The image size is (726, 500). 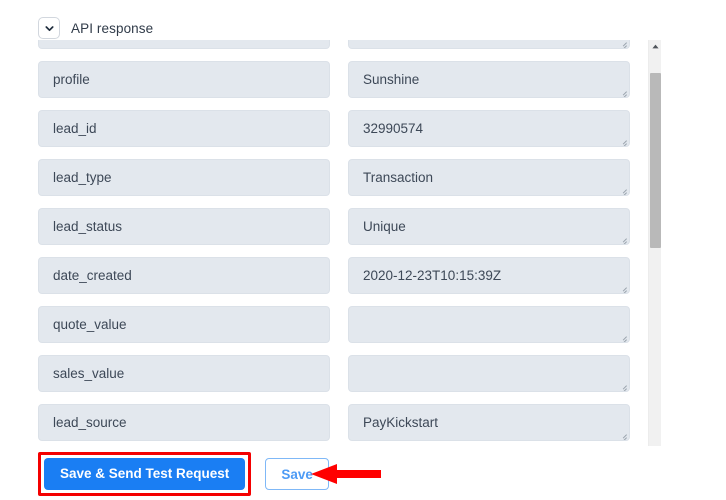 I want to click on field-row: lead_source PayKickstart, so click(x=343, y=422).